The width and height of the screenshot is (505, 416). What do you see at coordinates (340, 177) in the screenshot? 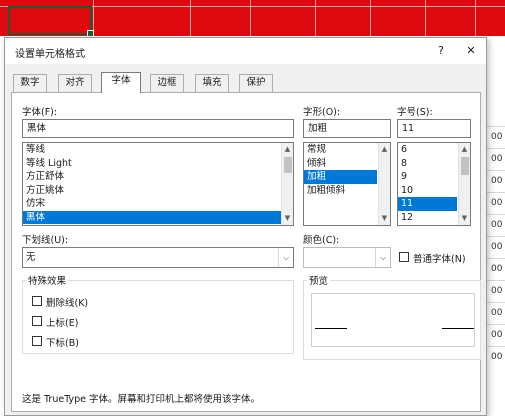
I see `list-item-selected: 加粗` at bounding box center [340, 177].